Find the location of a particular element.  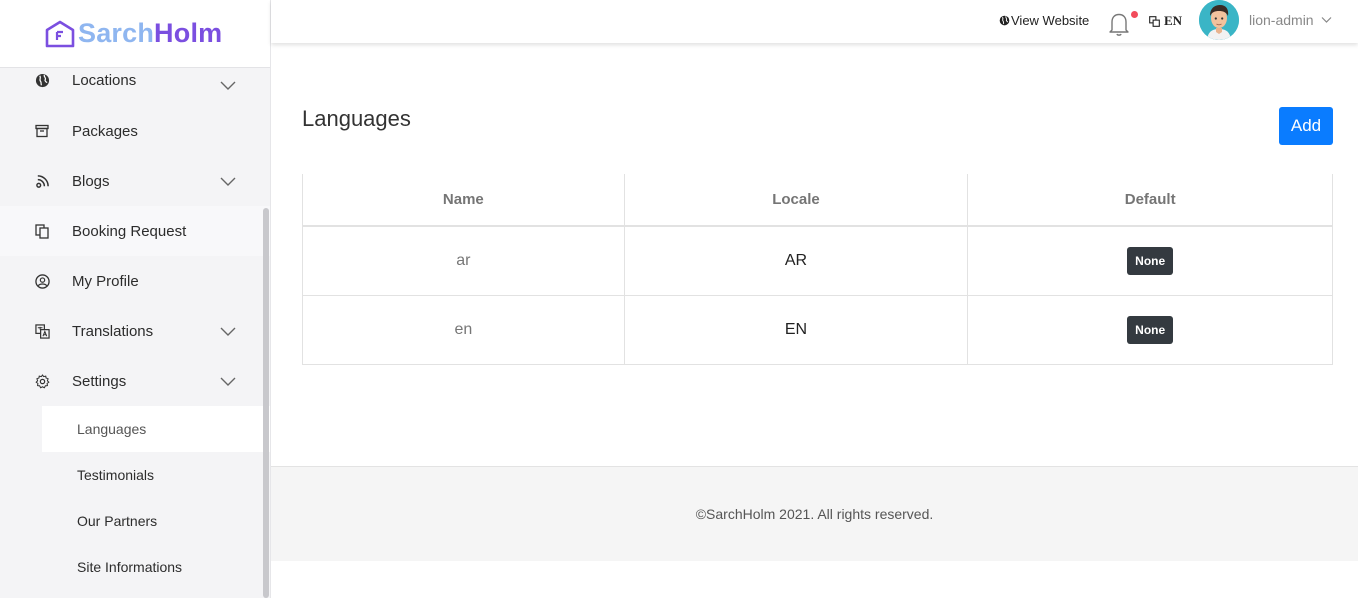

archive-icon is located at coordinates (42, 131).